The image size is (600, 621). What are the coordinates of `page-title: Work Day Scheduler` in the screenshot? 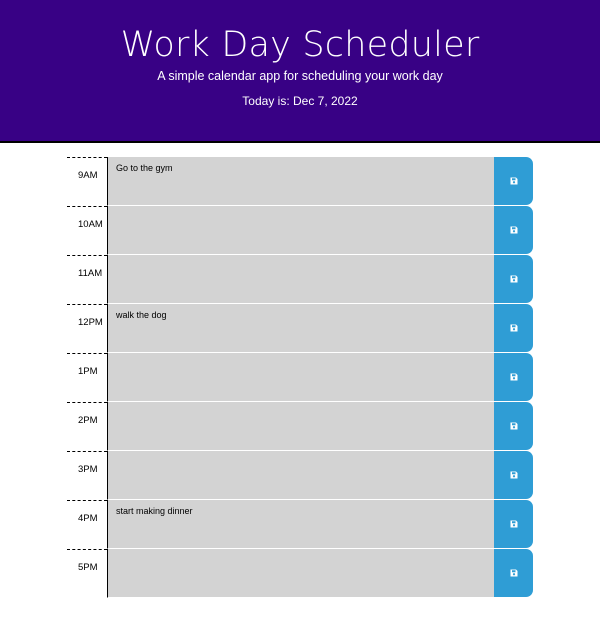 It's located at (300, 45).